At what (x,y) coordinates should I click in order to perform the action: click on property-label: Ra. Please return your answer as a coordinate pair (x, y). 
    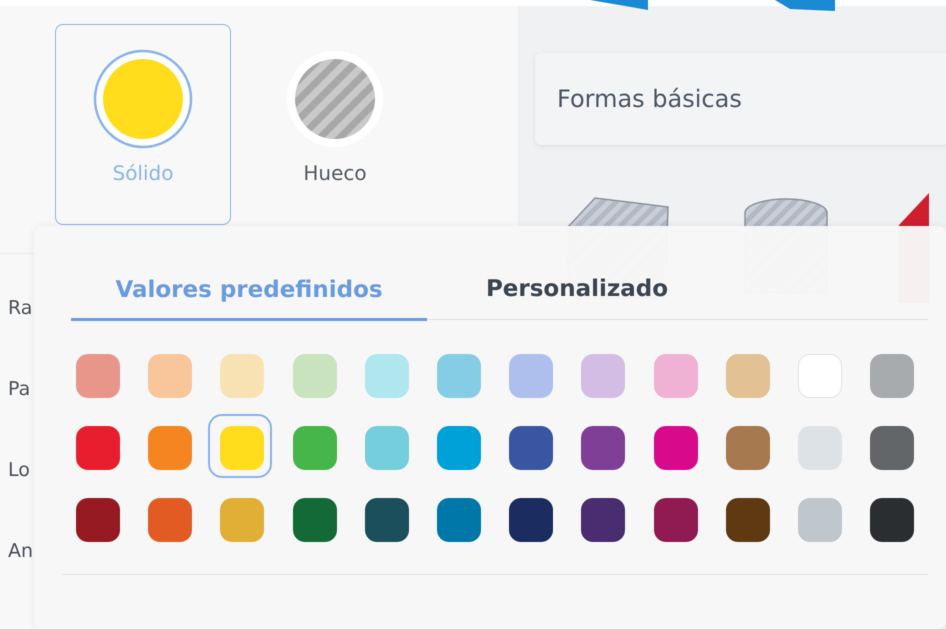
    Looking at the image, I should click on (21, 308).